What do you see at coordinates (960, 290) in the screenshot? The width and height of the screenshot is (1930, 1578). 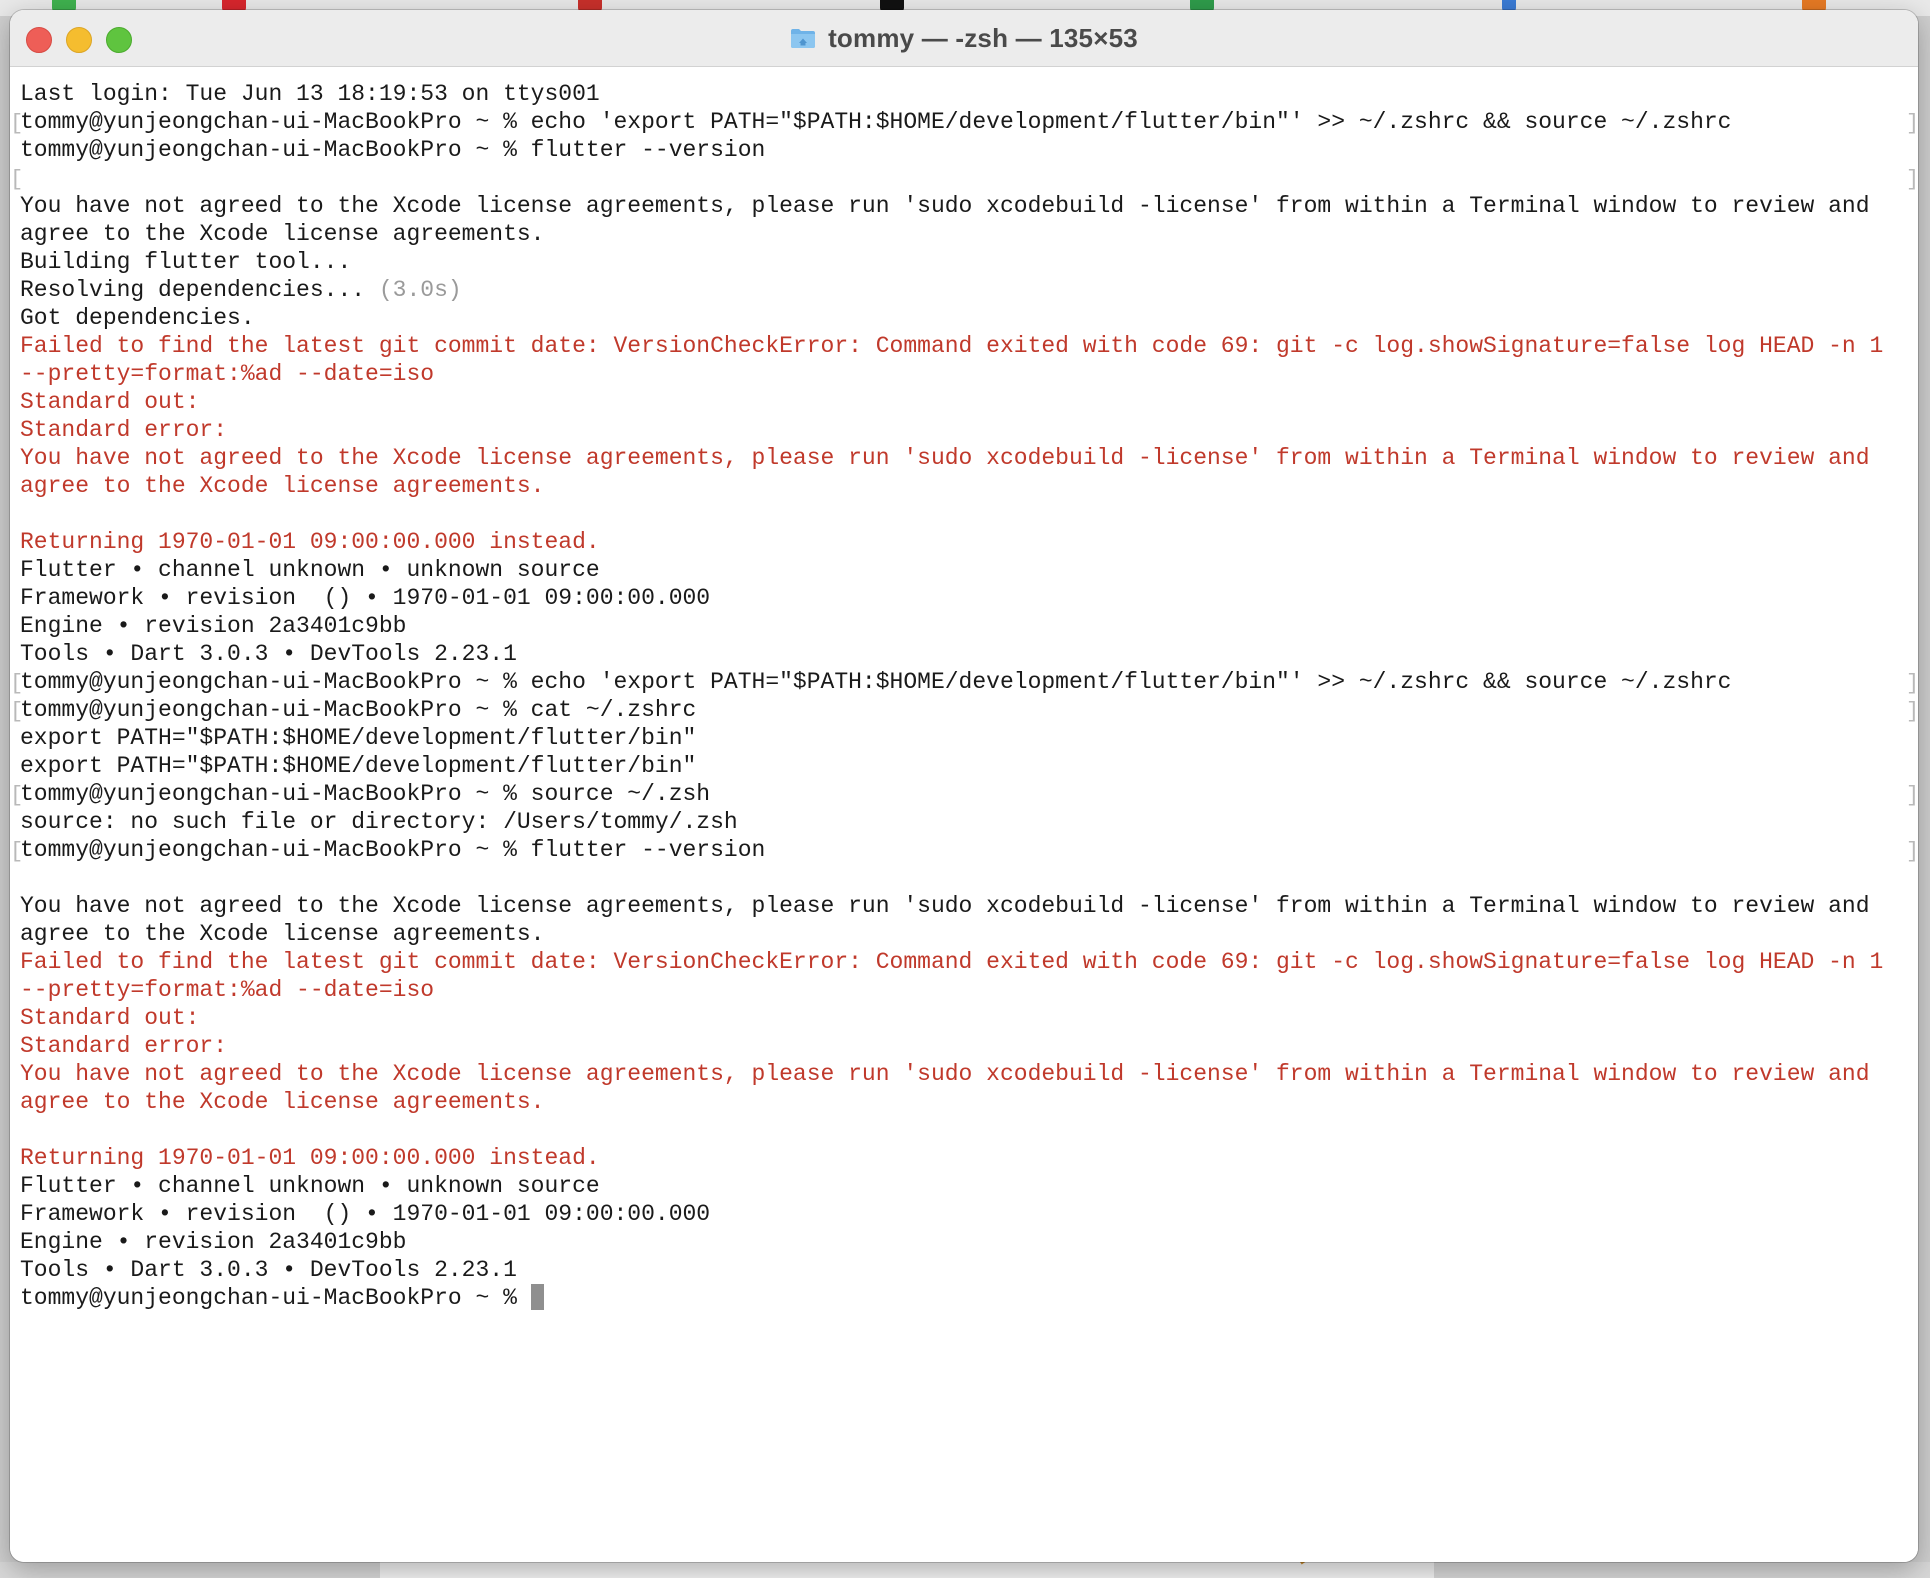 I see `terminal-line: Resolving dependencies... (3.0s)` at bounding box center [960, 290].